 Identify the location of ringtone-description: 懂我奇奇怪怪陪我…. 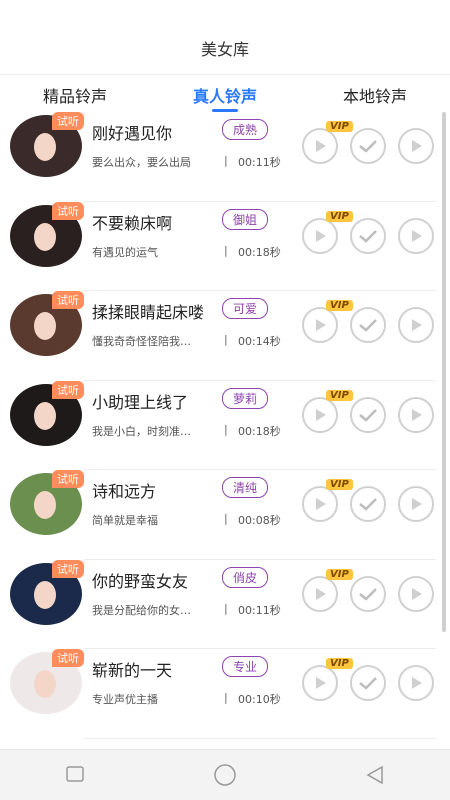
(141, 341).